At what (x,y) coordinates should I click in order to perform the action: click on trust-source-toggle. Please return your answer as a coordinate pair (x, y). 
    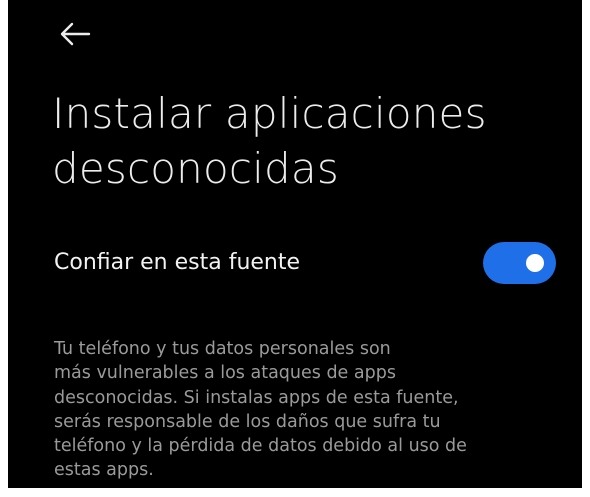
    Looking at the image, I should click on (519, 263).